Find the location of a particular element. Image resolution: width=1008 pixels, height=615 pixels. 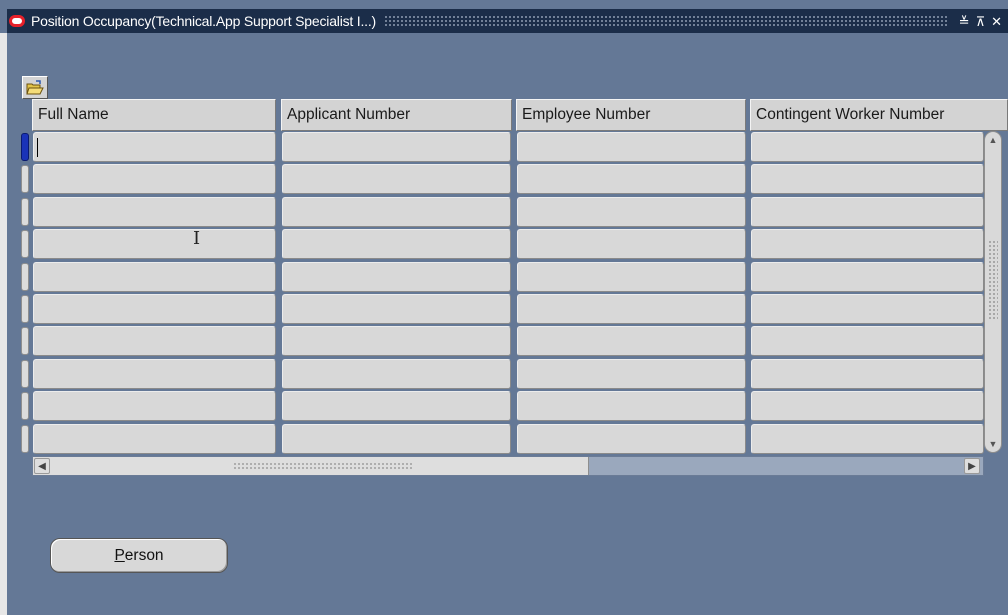

scroll-left-icon: ◀ is located at coordinates (42, 466).